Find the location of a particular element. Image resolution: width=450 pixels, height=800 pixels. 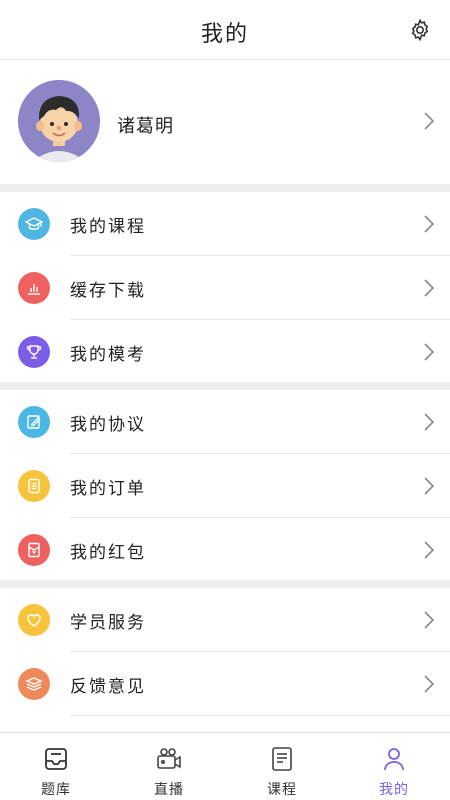

menu-item-student-service: 学员服务 is located at coordinates (225, 620).